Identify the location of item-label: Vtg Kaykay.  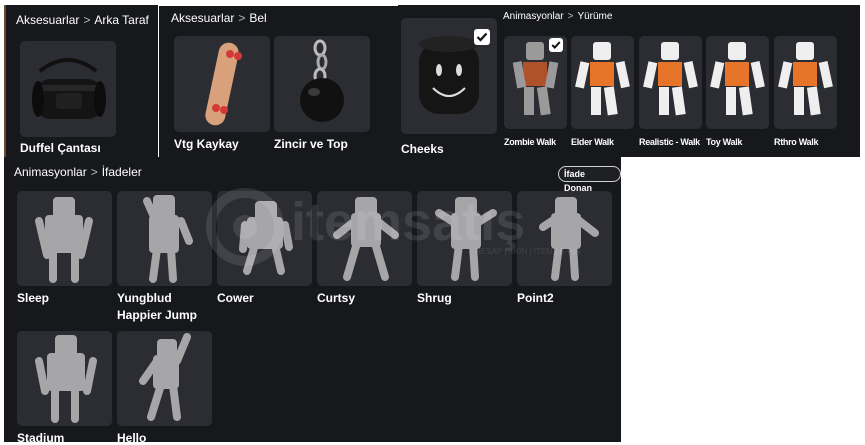
(206, 144).